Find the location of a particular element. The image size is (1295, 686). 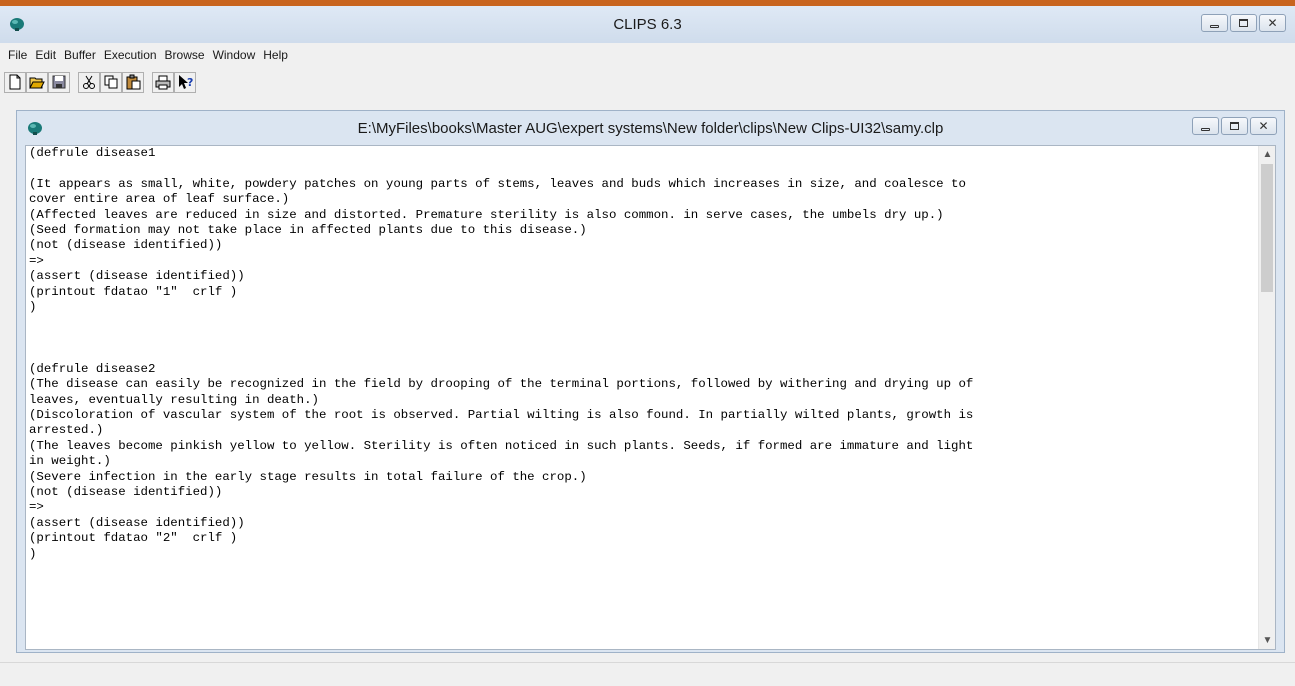

code-line: cover entire area of leaf surface.) is located at coordinates (643, 199).